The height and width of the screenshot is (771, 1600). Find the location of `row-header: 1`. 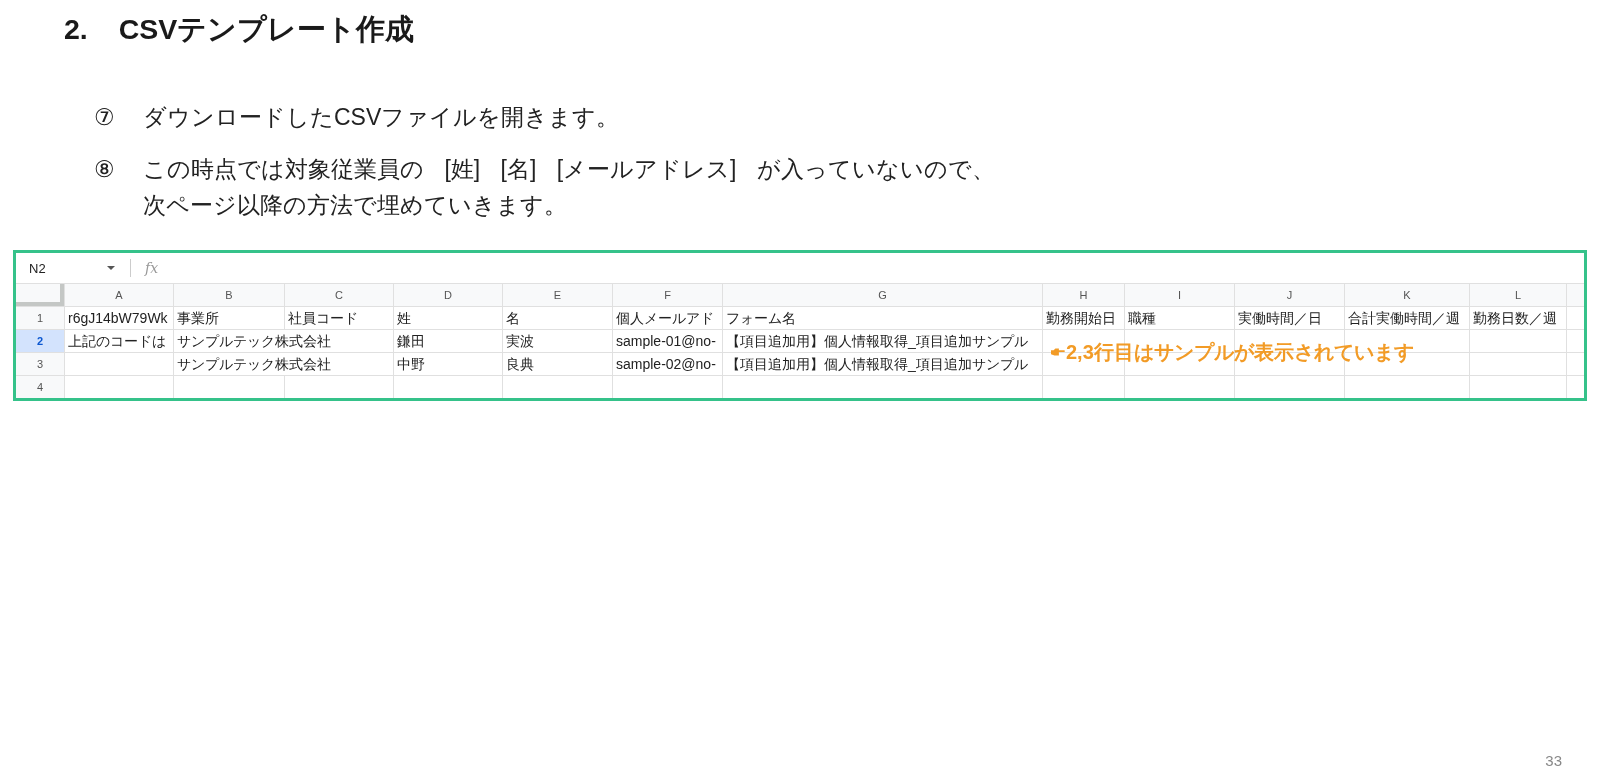

row-header: 1 is located at coordinates (40, 318).